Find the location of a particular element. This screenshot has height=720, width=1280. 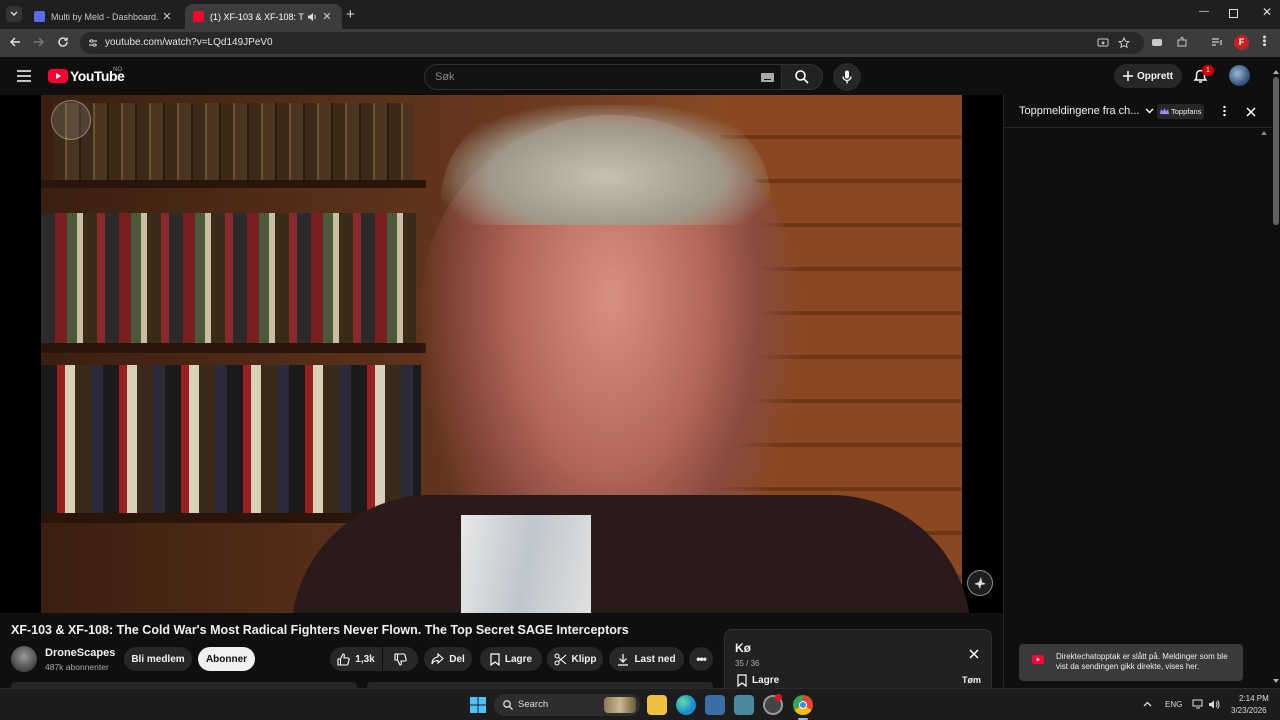

join-button: Bli medlem is located at coordinates (158, 659).